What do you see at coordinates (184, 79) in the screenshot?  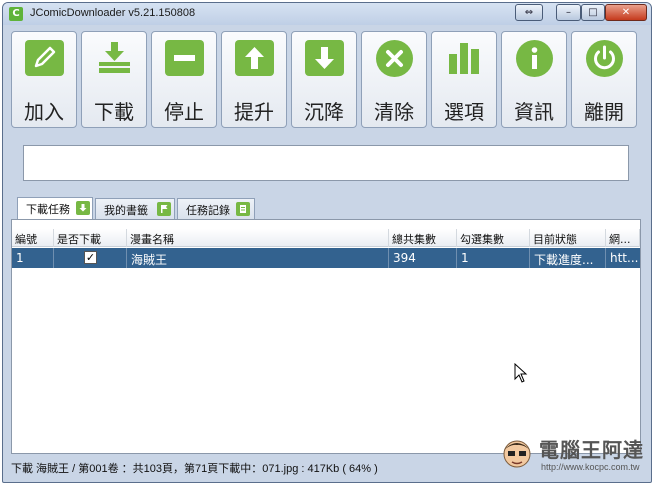 I see `stop-button: 停止` at bounding box center [184, 79].